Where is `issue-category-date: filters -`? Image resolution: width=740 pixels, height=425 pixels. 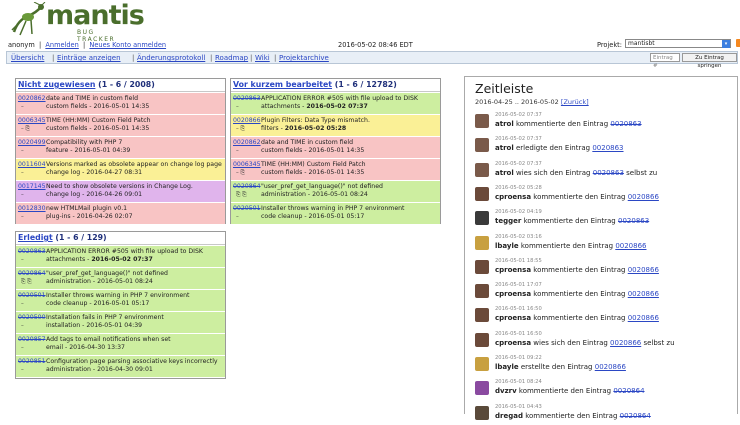 issue-category-date: filters - is located at coordinates (273, 128).